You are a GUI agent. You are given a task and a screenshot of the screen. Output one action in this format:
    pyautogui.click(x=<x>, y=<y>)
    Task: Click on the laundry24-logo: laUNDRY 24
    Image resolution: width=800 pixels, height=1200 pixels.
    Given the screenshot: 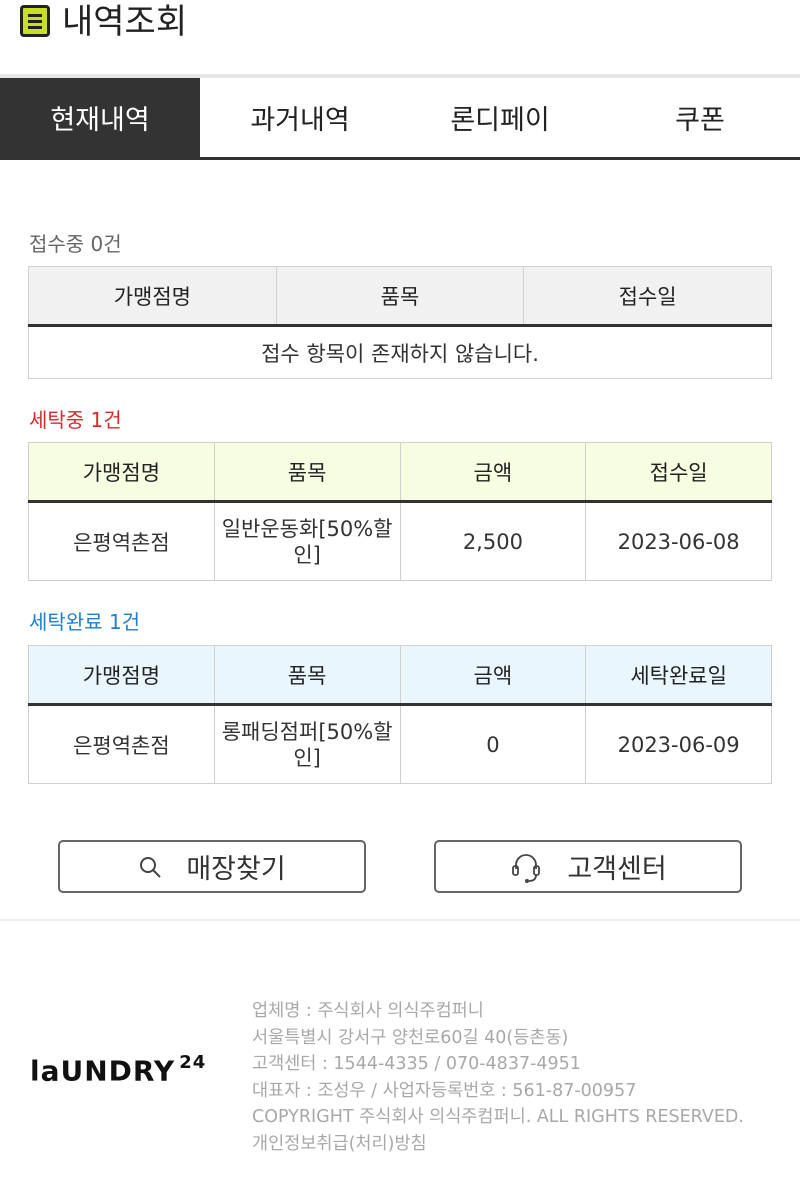 What is the action you would take?
    pyautogui.click(x=118, y=1070)
    